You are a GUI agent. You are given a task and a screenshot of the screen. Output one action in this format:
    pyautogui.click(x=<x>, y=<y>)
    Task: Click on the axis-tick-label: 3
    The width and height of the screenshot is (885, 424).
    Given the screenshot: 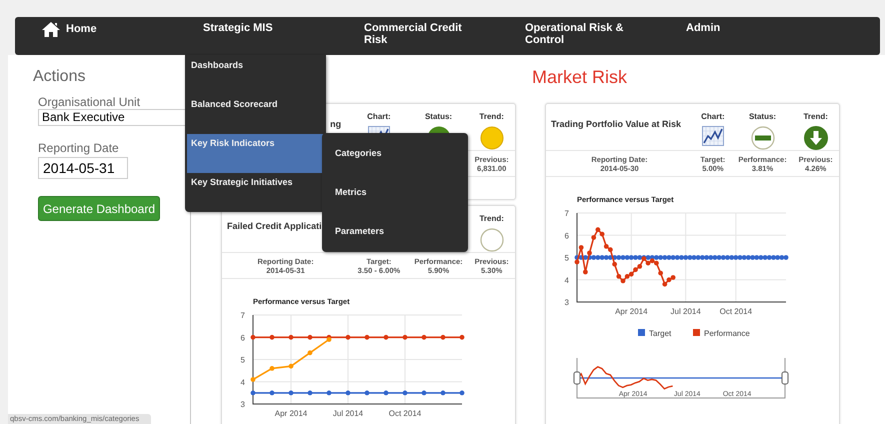 What is the action you would take?
    pyautogui.click(x=566, y=303)
    